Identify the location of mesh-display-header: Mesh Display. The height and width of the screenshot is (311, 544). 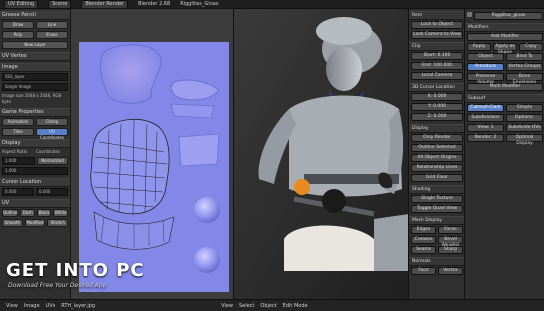
(437, 220).